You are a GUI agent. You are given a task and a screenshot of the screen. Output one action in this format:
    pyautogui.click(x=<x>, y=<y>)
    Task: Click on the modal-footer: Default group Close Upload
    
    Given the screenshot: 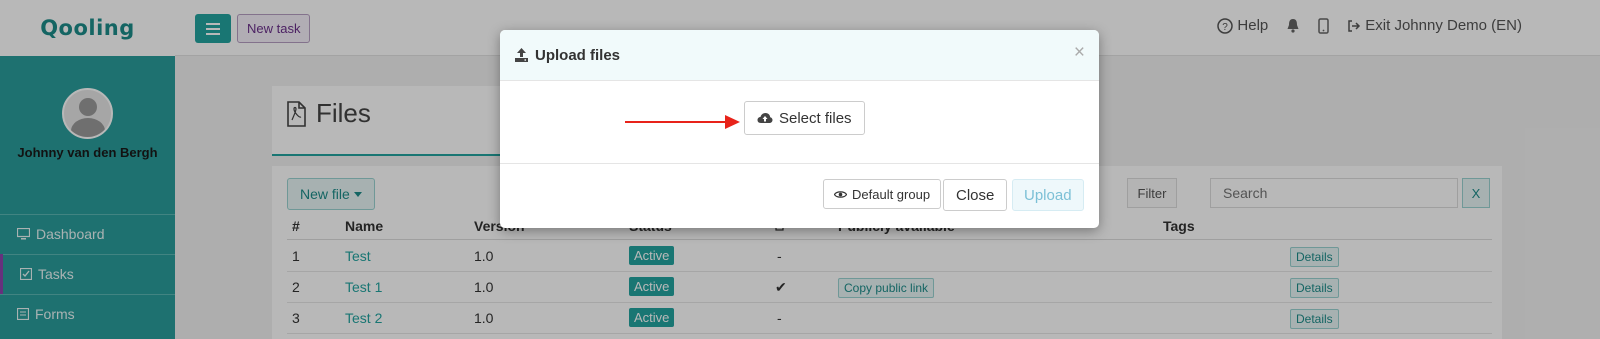 What is the action you would take?
    pyautogui.click(x=799, y=196)
    